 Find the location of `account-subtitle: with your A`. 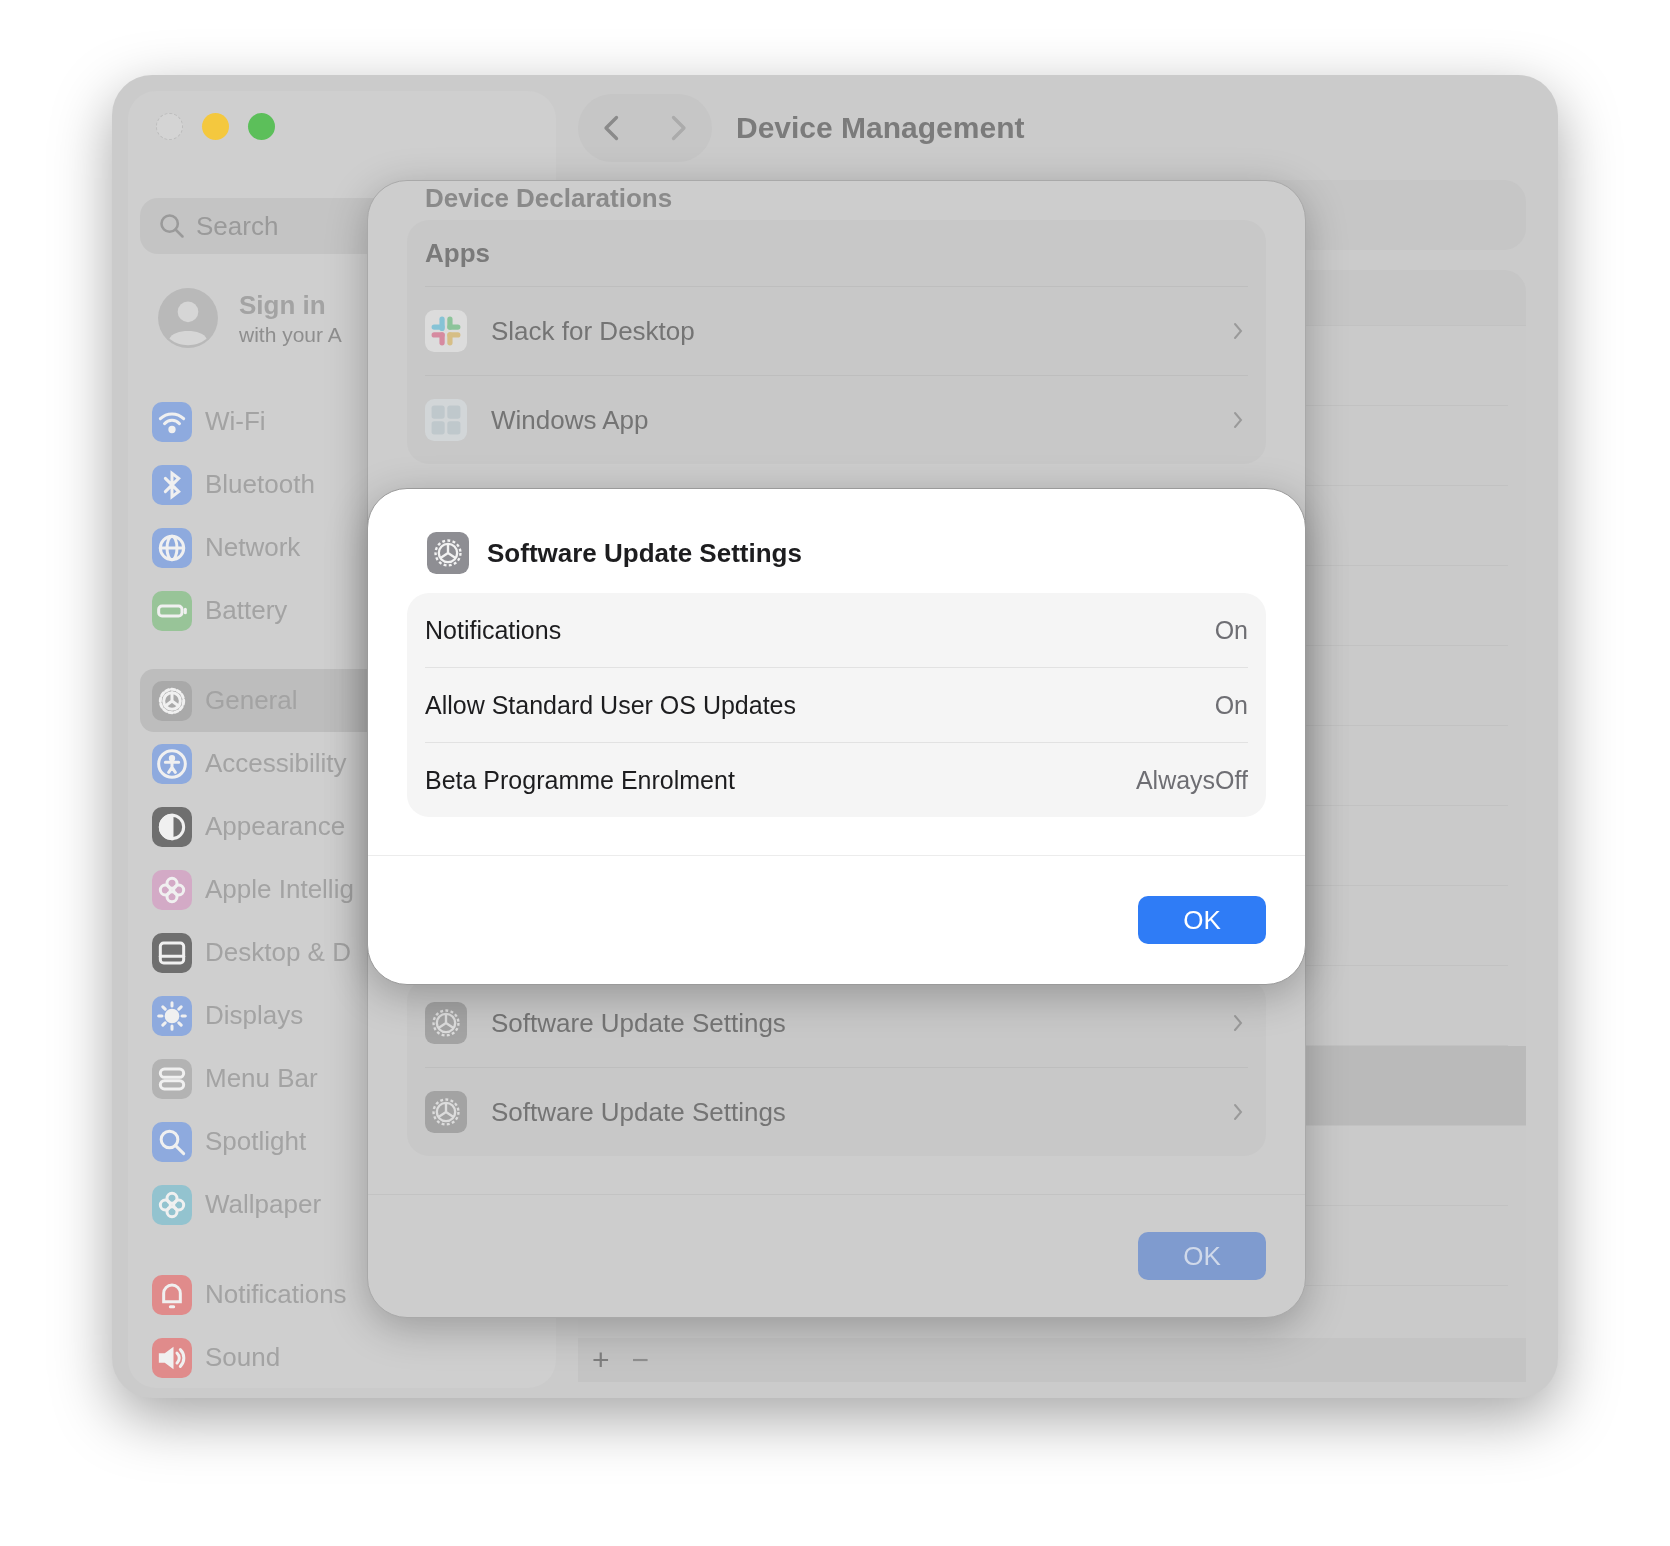

account-subtitle: with your A is located at coordinates (290, 334).